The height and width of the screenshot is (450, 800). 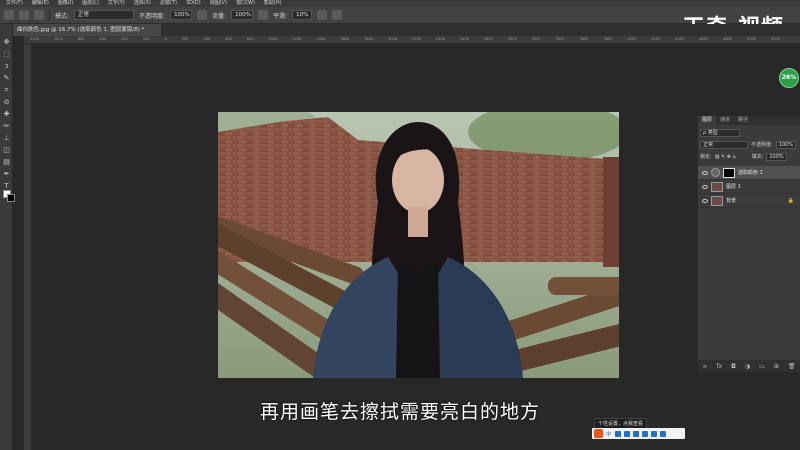 What do you see at coordinates (202, 15) in the screenshot?
I see `pressure-opacity-icon` at bounding box center [202, 15].